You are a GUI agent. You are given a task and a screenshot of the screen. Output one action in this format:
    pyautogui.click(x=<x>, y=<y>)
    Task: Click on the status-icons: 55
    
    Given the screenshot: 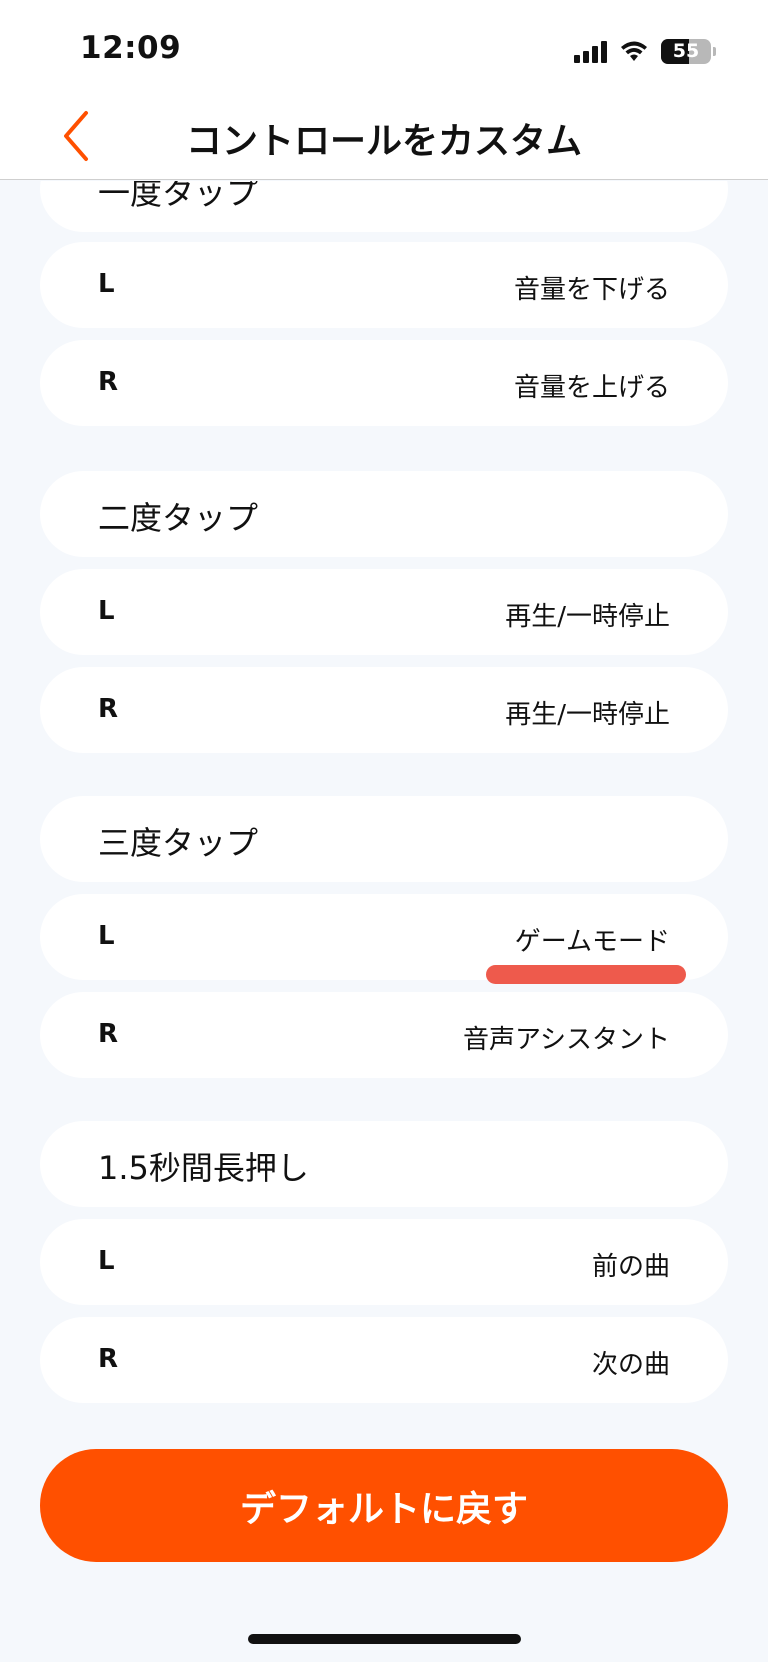 What is the action you would take?
    pyautogui.click(x=645, y=51)
    